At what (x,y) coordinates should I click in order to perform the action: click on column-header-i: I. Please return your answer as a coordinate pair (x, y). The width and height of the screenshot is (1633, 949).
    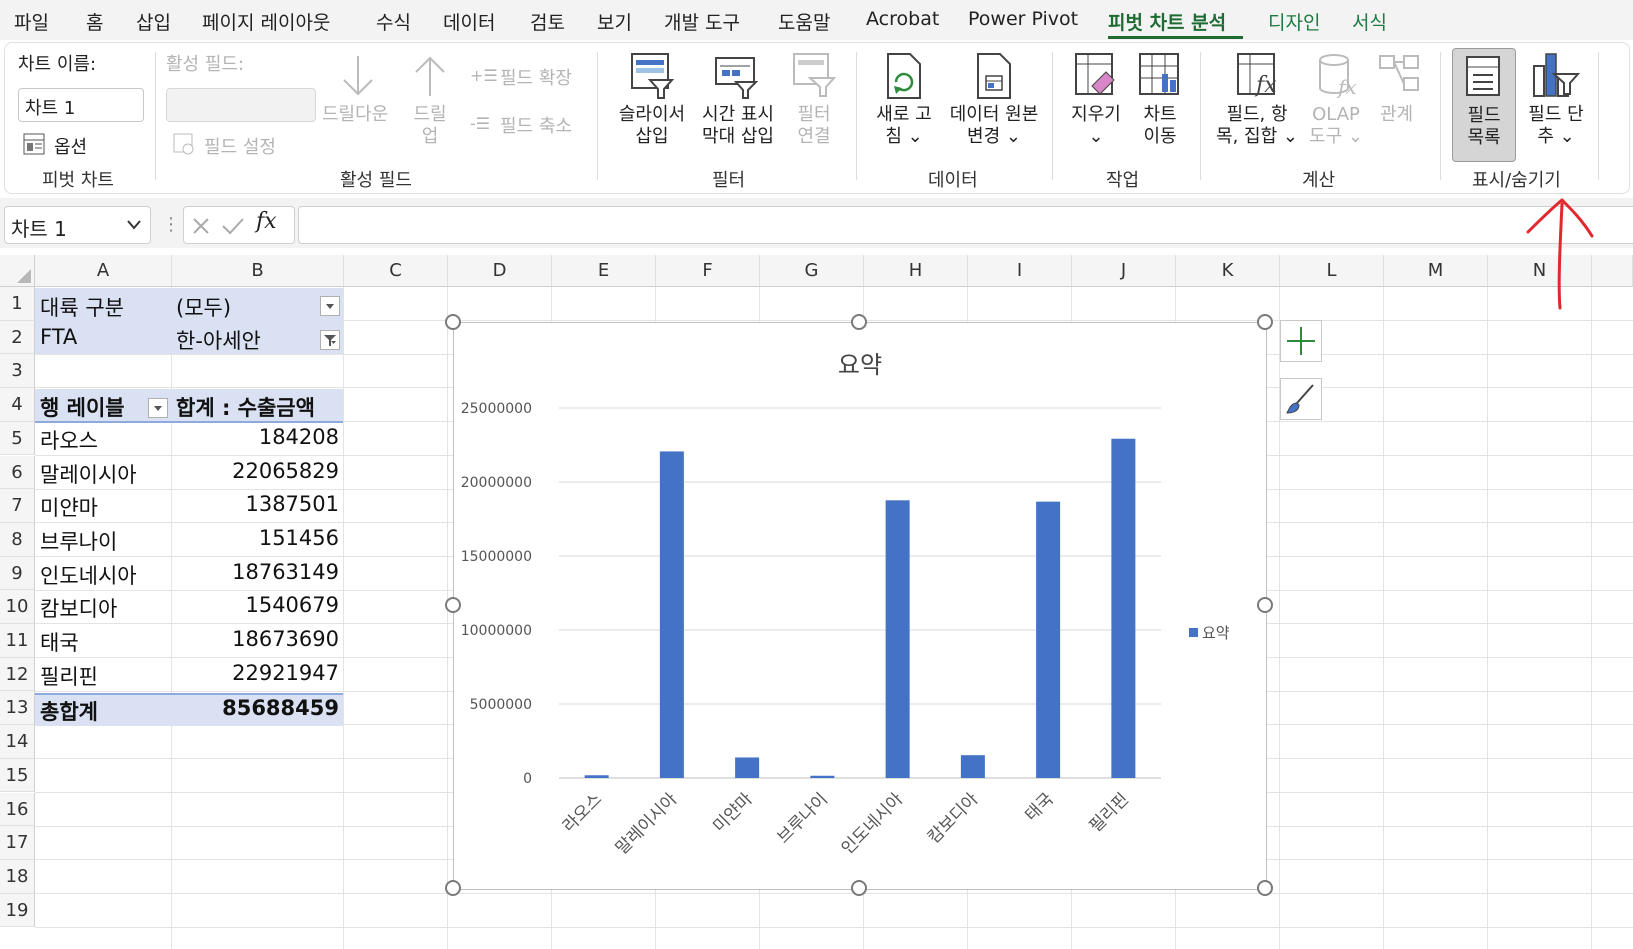
    Looking at the image, I should click on (1020, 271).